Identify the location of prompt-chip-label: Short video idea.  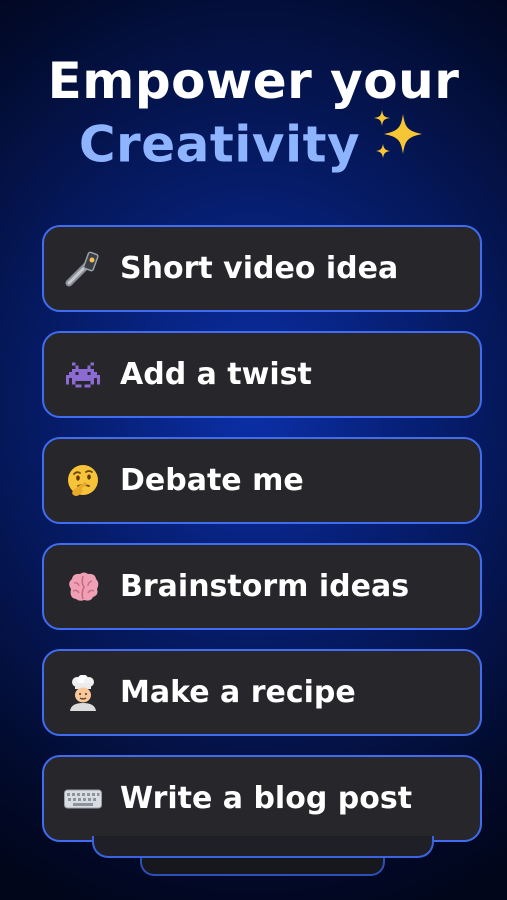
(259, 268).